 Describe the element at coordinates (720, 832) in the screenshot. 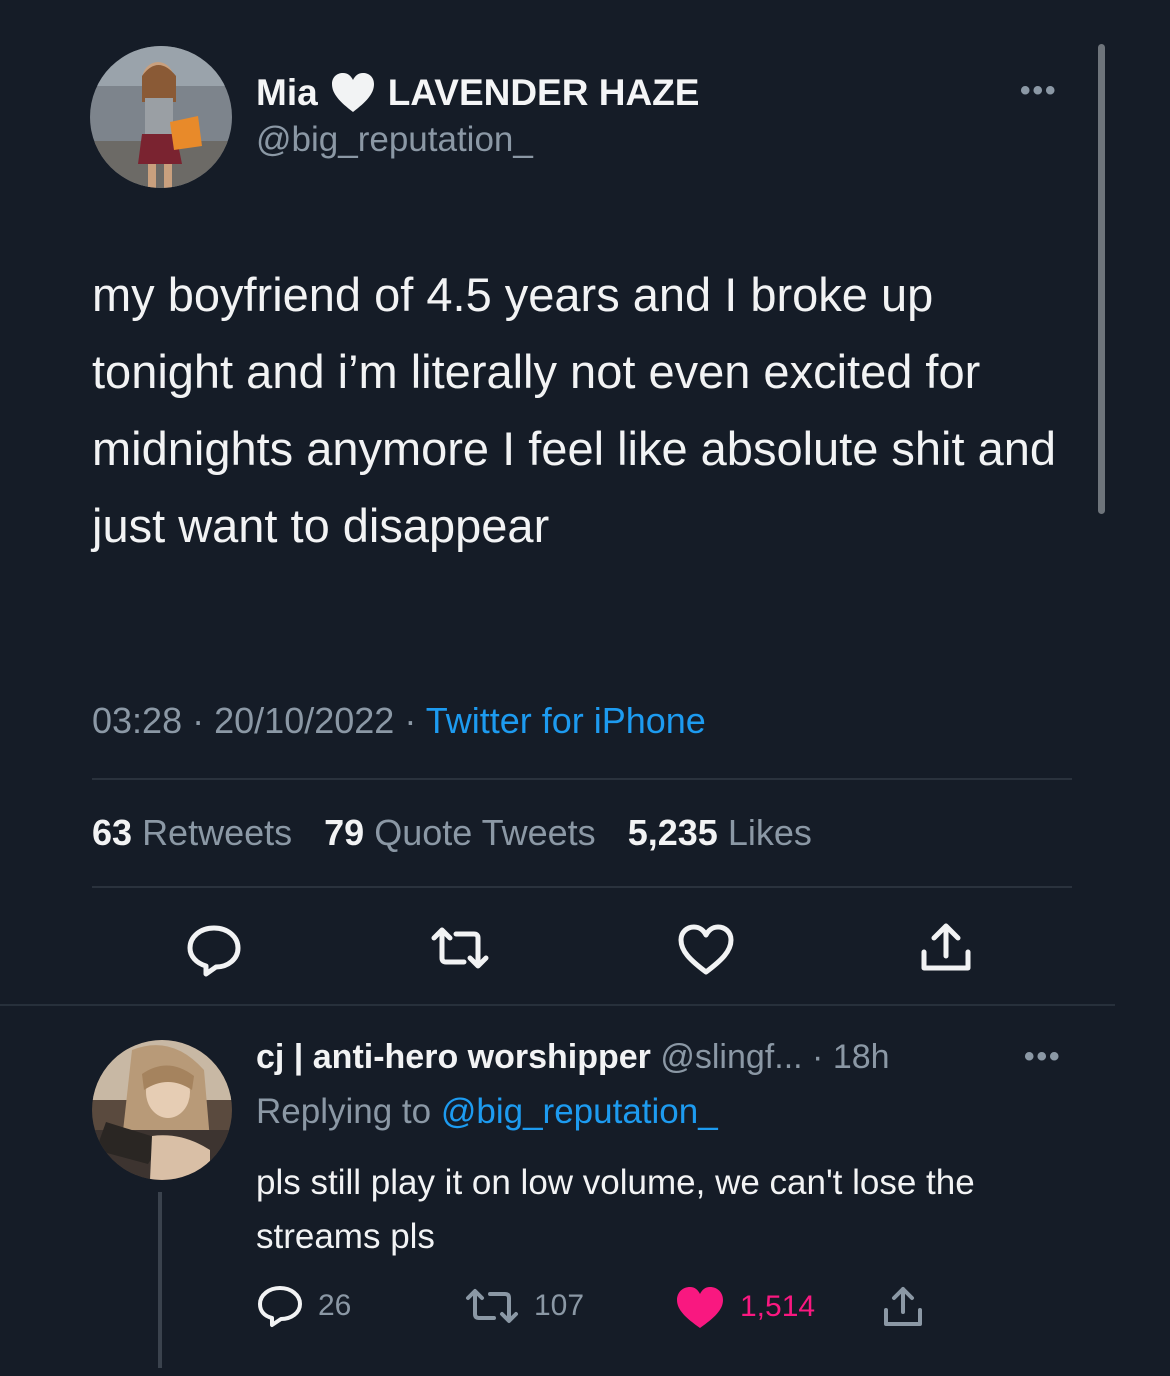

I see `likes-stat: 5,235 Likes` at that location.